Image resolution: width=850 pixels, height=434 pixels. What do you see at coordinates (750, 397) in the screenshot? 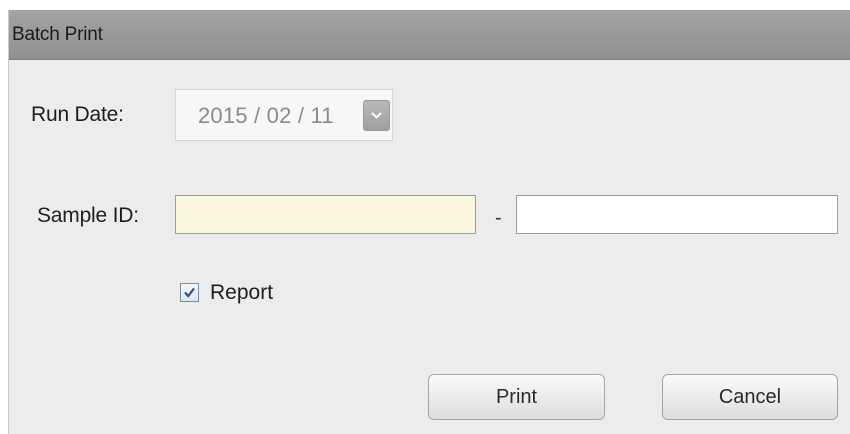
I see `cancel-button: Cancel` at bounding box center [750, 397].